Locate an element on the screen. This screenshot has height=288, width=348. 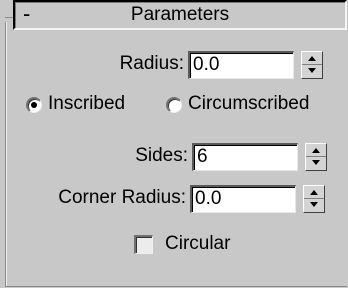
sides-spinner is located at coordinates (316, 157).